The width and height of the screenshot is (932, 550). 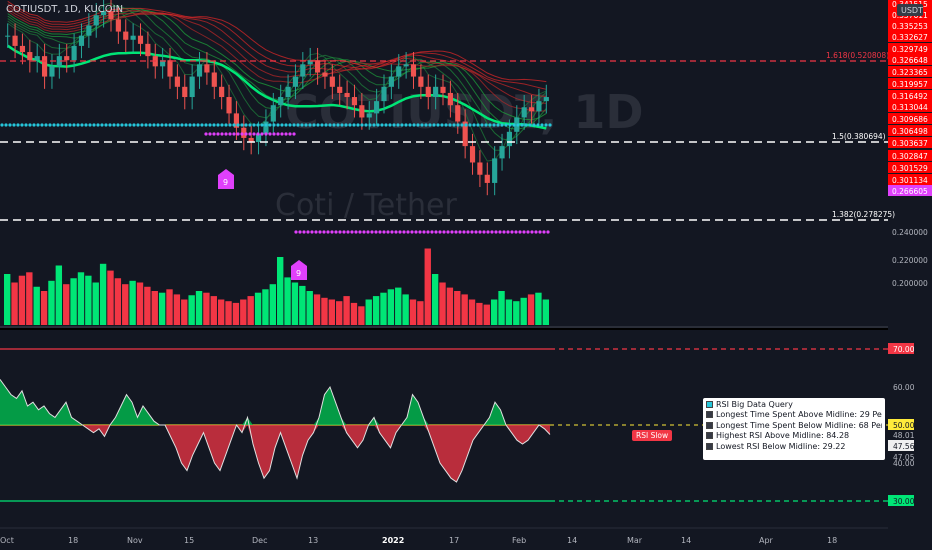 What do you see at coordinates (904, 425) in the screenshot?
I see `rsi-axis-label: 50.00` at bounding box center [904, 425].